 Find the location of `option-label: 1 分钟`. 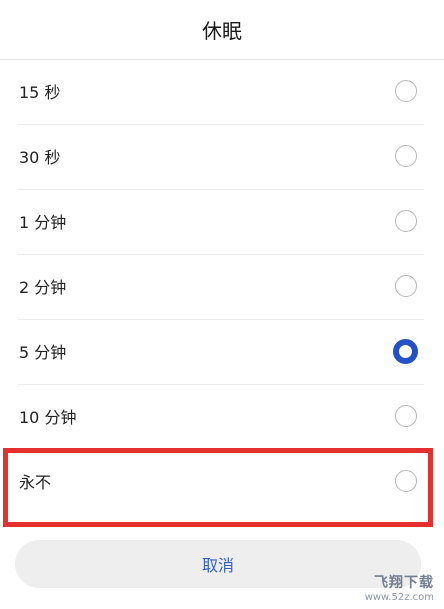

option-label: 1 分钟 is located at coordinates (43, 222).